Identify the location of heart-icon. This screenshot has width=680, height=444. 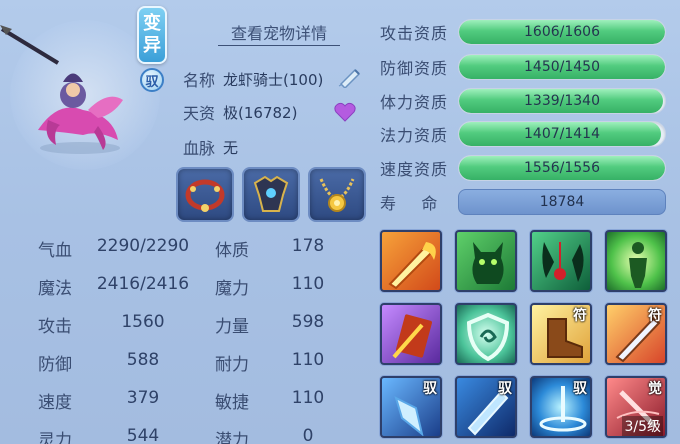
(345, 112).